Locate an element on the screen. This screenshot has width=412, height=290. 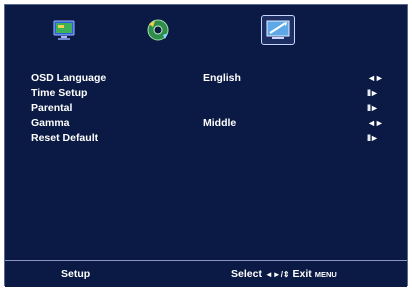
menu-item-gamma: Gamma Middle ◄► is located at coordinates (211, 123).